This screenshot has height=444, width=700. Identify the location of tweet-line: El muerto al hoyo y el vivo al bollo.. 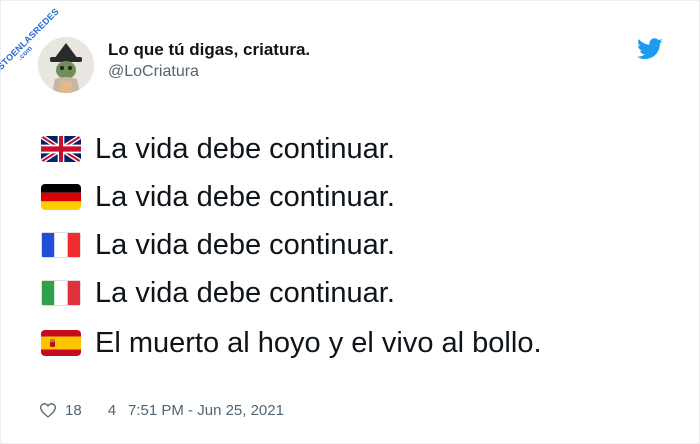
(291, 343).